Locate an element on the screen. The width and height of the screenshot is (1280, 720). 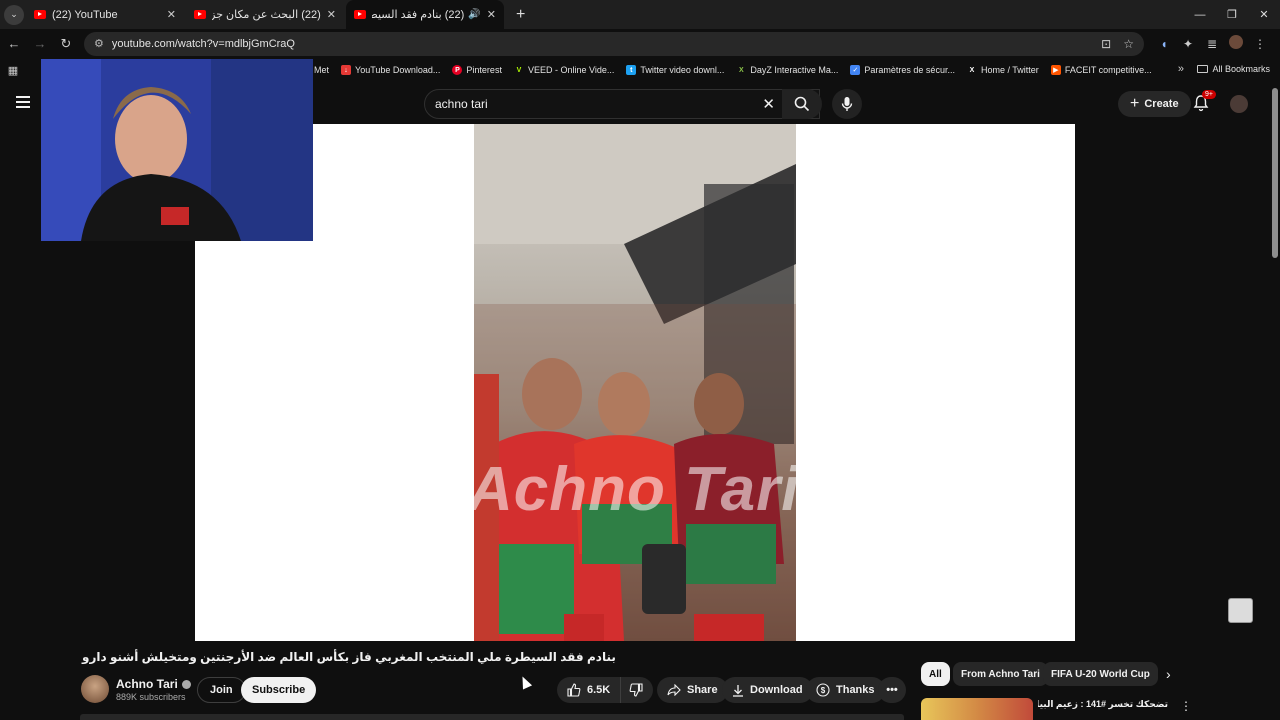
page-scrollbar is located at coordinates (1275, 173).